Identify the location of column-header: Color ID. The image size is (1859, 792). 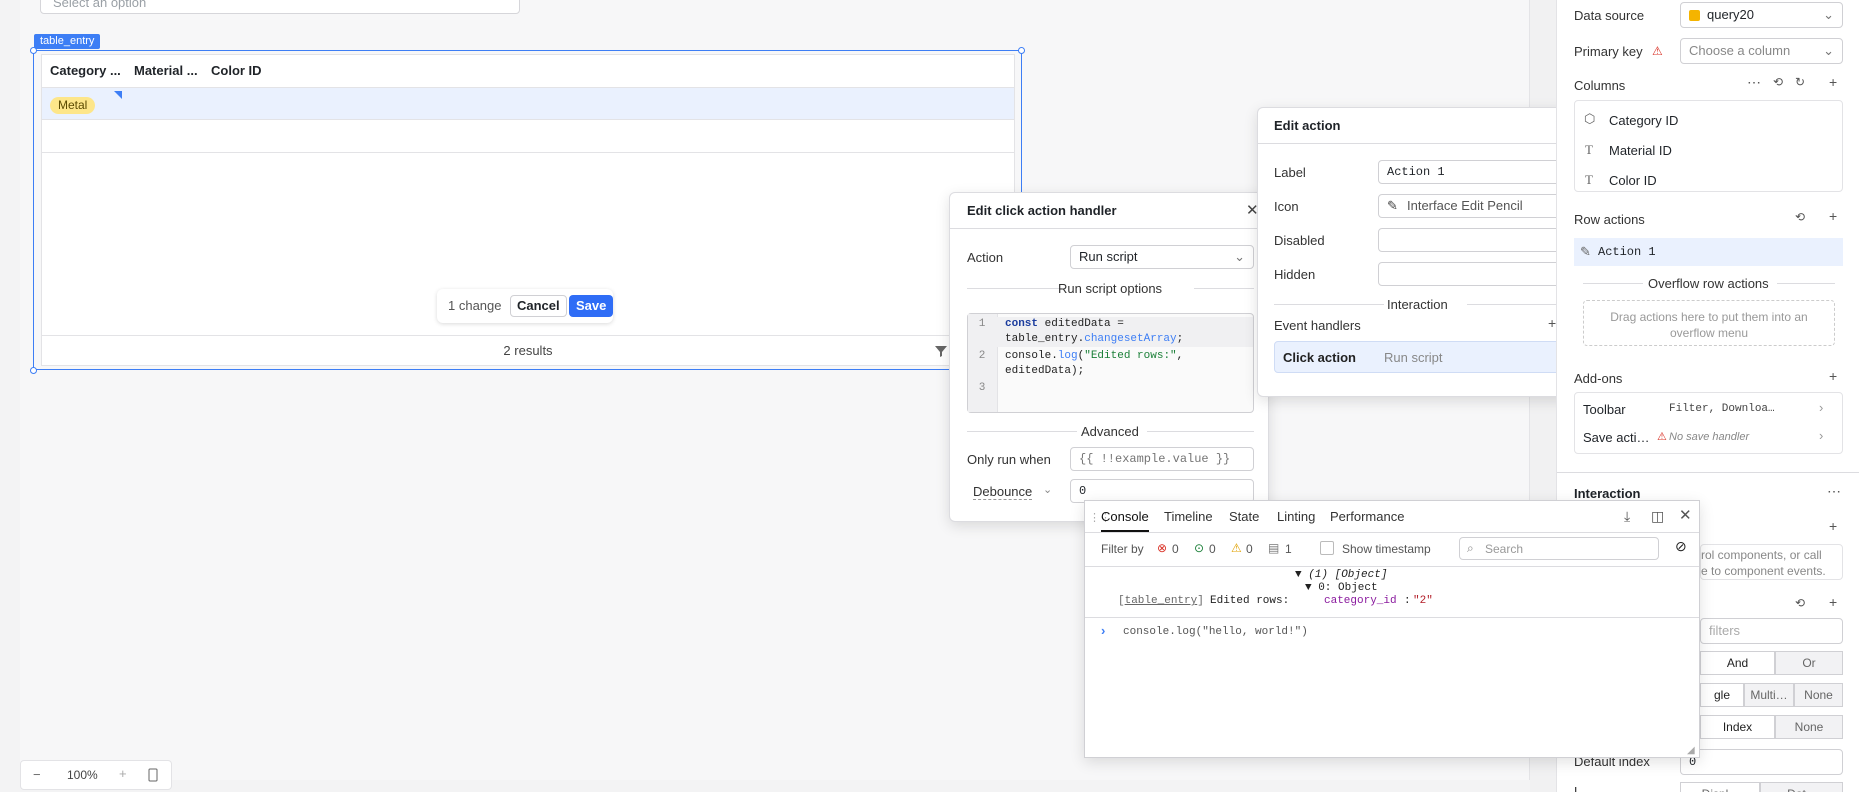
(236, 71).